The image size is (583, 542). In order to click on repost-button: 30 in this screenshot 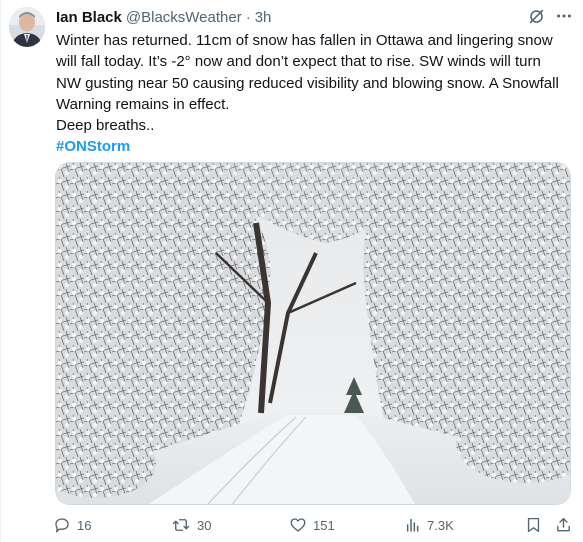, I will do `click(191, 525)`.